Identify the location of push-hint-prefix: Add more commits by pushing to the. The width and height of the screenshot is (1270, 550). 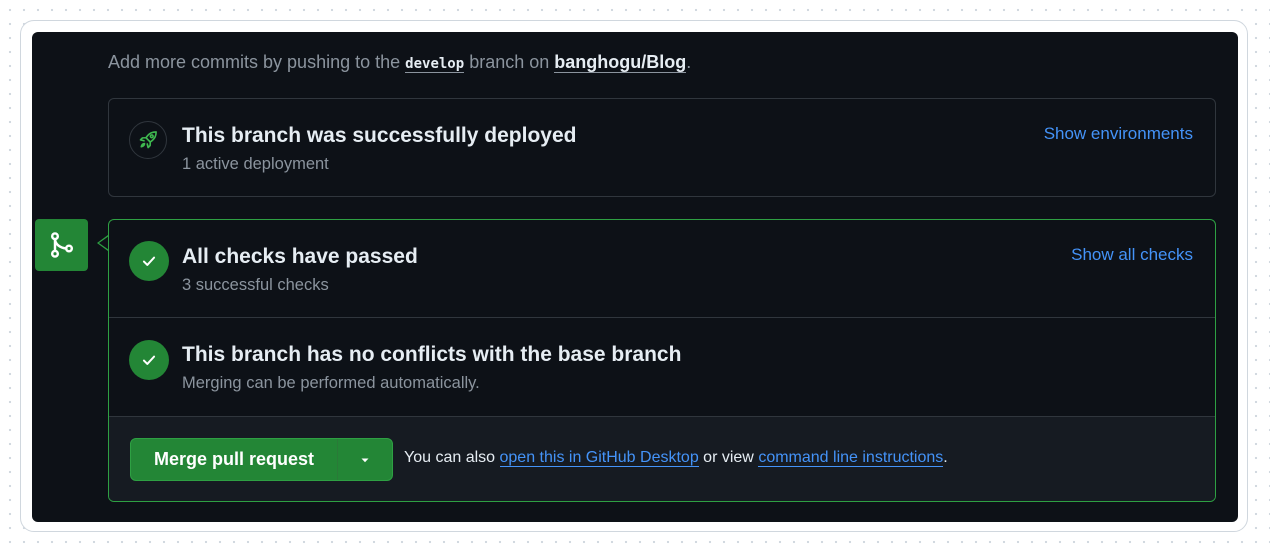
(254, 62).